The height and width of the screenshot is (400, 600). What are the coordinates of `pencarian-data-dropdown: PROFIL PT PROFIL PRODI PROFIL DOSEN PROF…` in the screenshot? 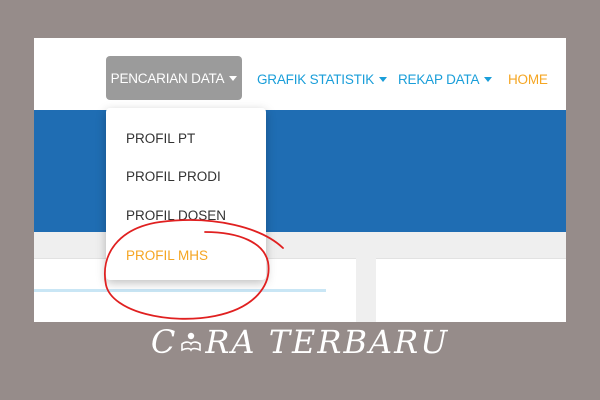 It's located at (186, 194).